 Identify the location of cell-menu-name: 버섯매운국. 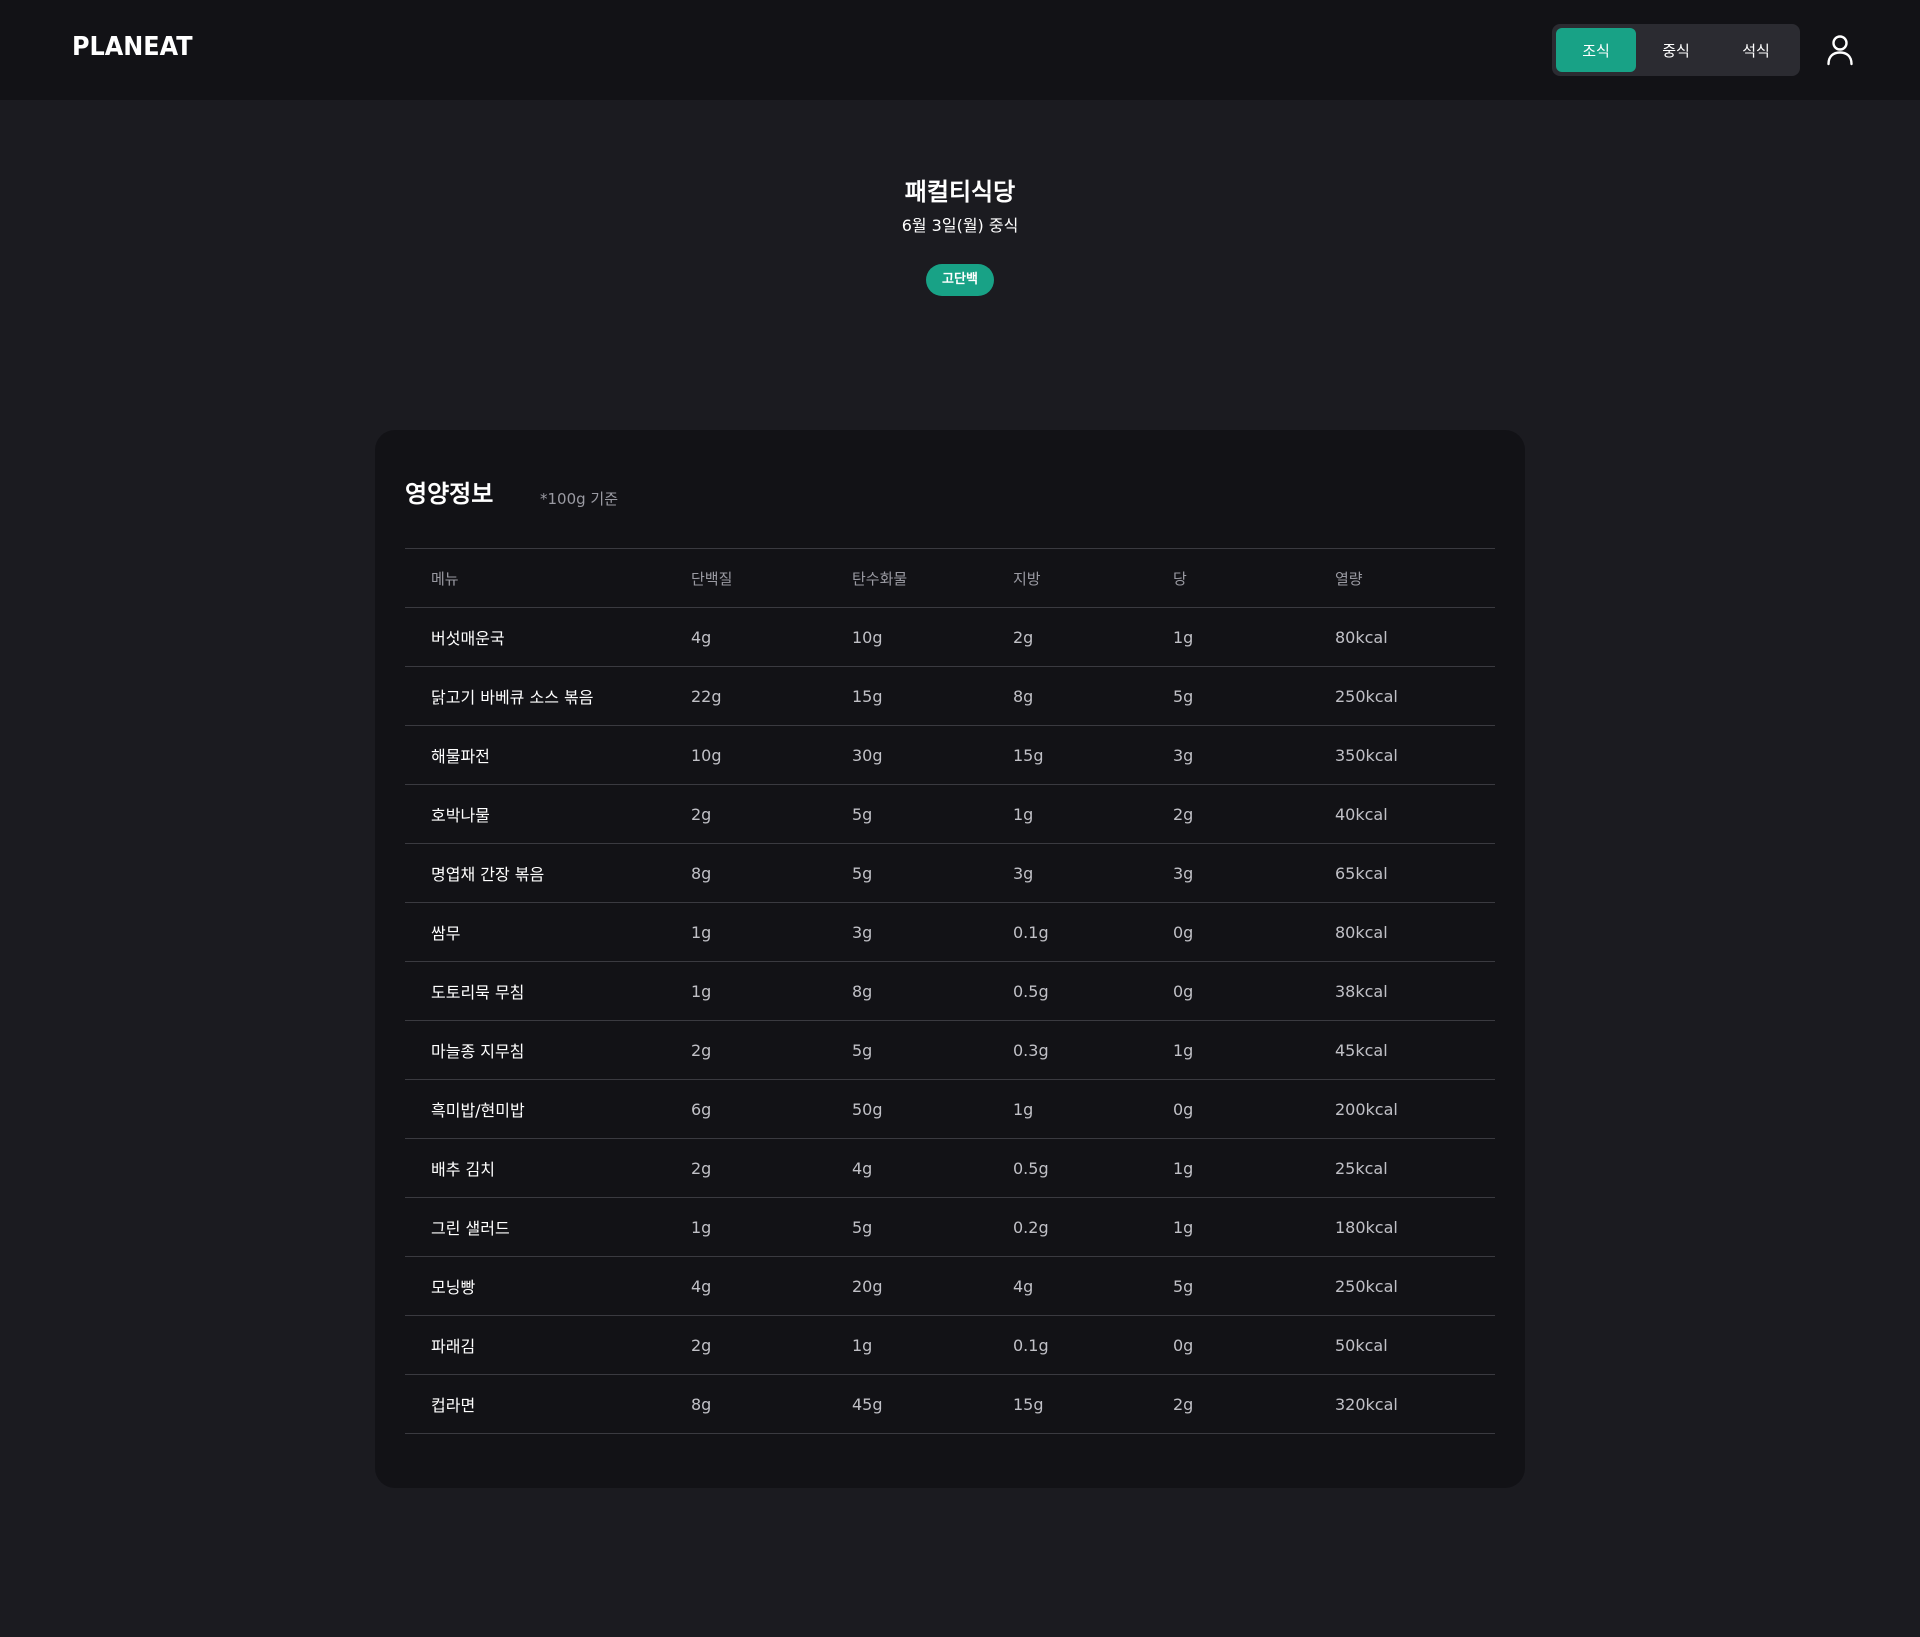
(468, 638).